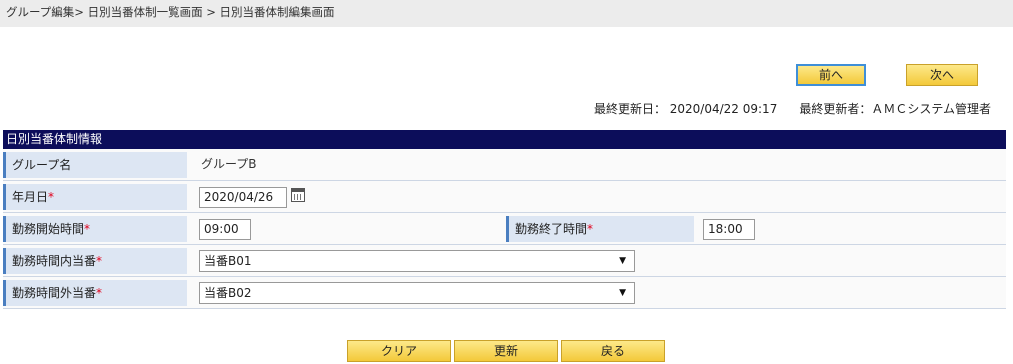  I want to click on row-in-duty: 勤務時間内当番* 当番B01 ▼, so click(504, 261).